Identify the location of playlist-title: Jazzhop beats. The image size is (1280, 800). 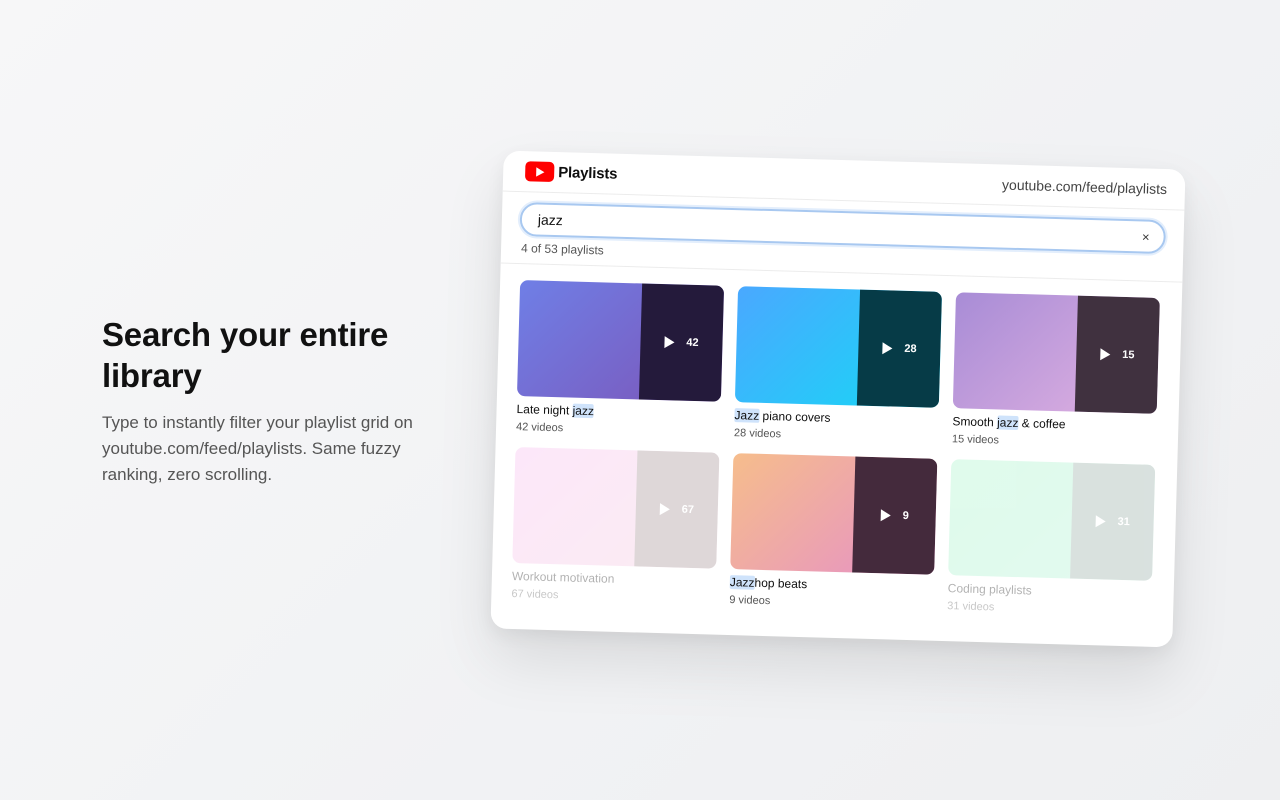
(831, 585).